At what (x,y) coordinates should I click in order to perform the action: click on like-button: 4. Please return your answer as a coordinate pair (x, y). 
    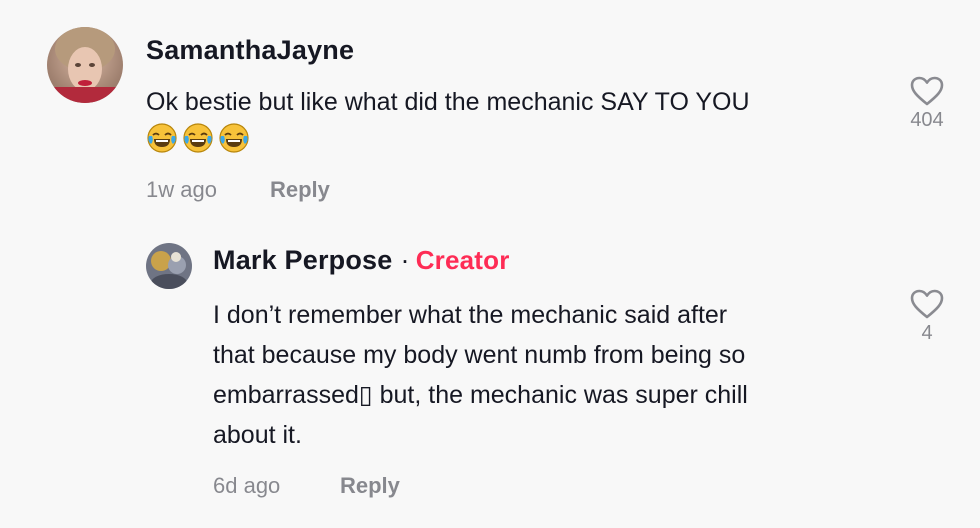
    Looking at the image, I should click on (927, 316).